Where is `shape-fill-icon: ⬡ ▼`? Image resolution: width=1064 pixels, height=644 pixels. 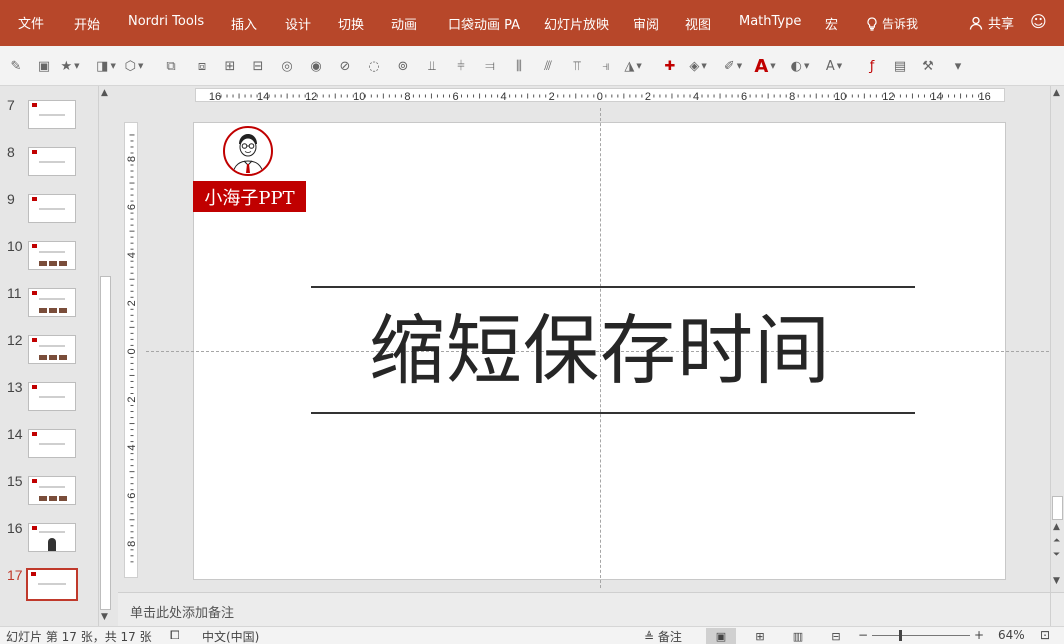
shape-fill-icon: ⬡ ▼ is located at coordinates (134, 66).